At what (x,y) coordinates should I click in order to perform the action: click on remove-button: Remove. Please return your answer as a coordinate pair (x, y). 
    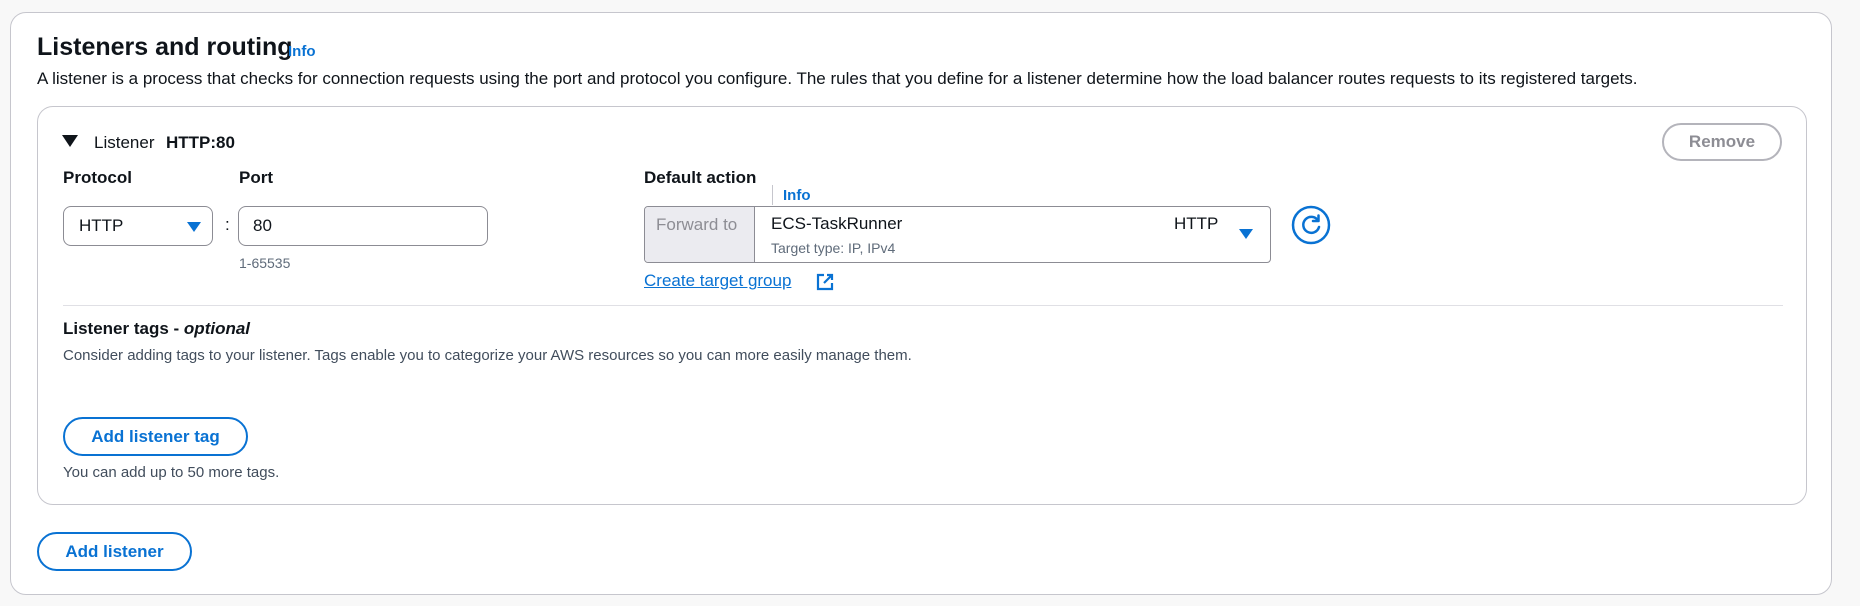
    Looking at the image, I should click on (1722, 142).